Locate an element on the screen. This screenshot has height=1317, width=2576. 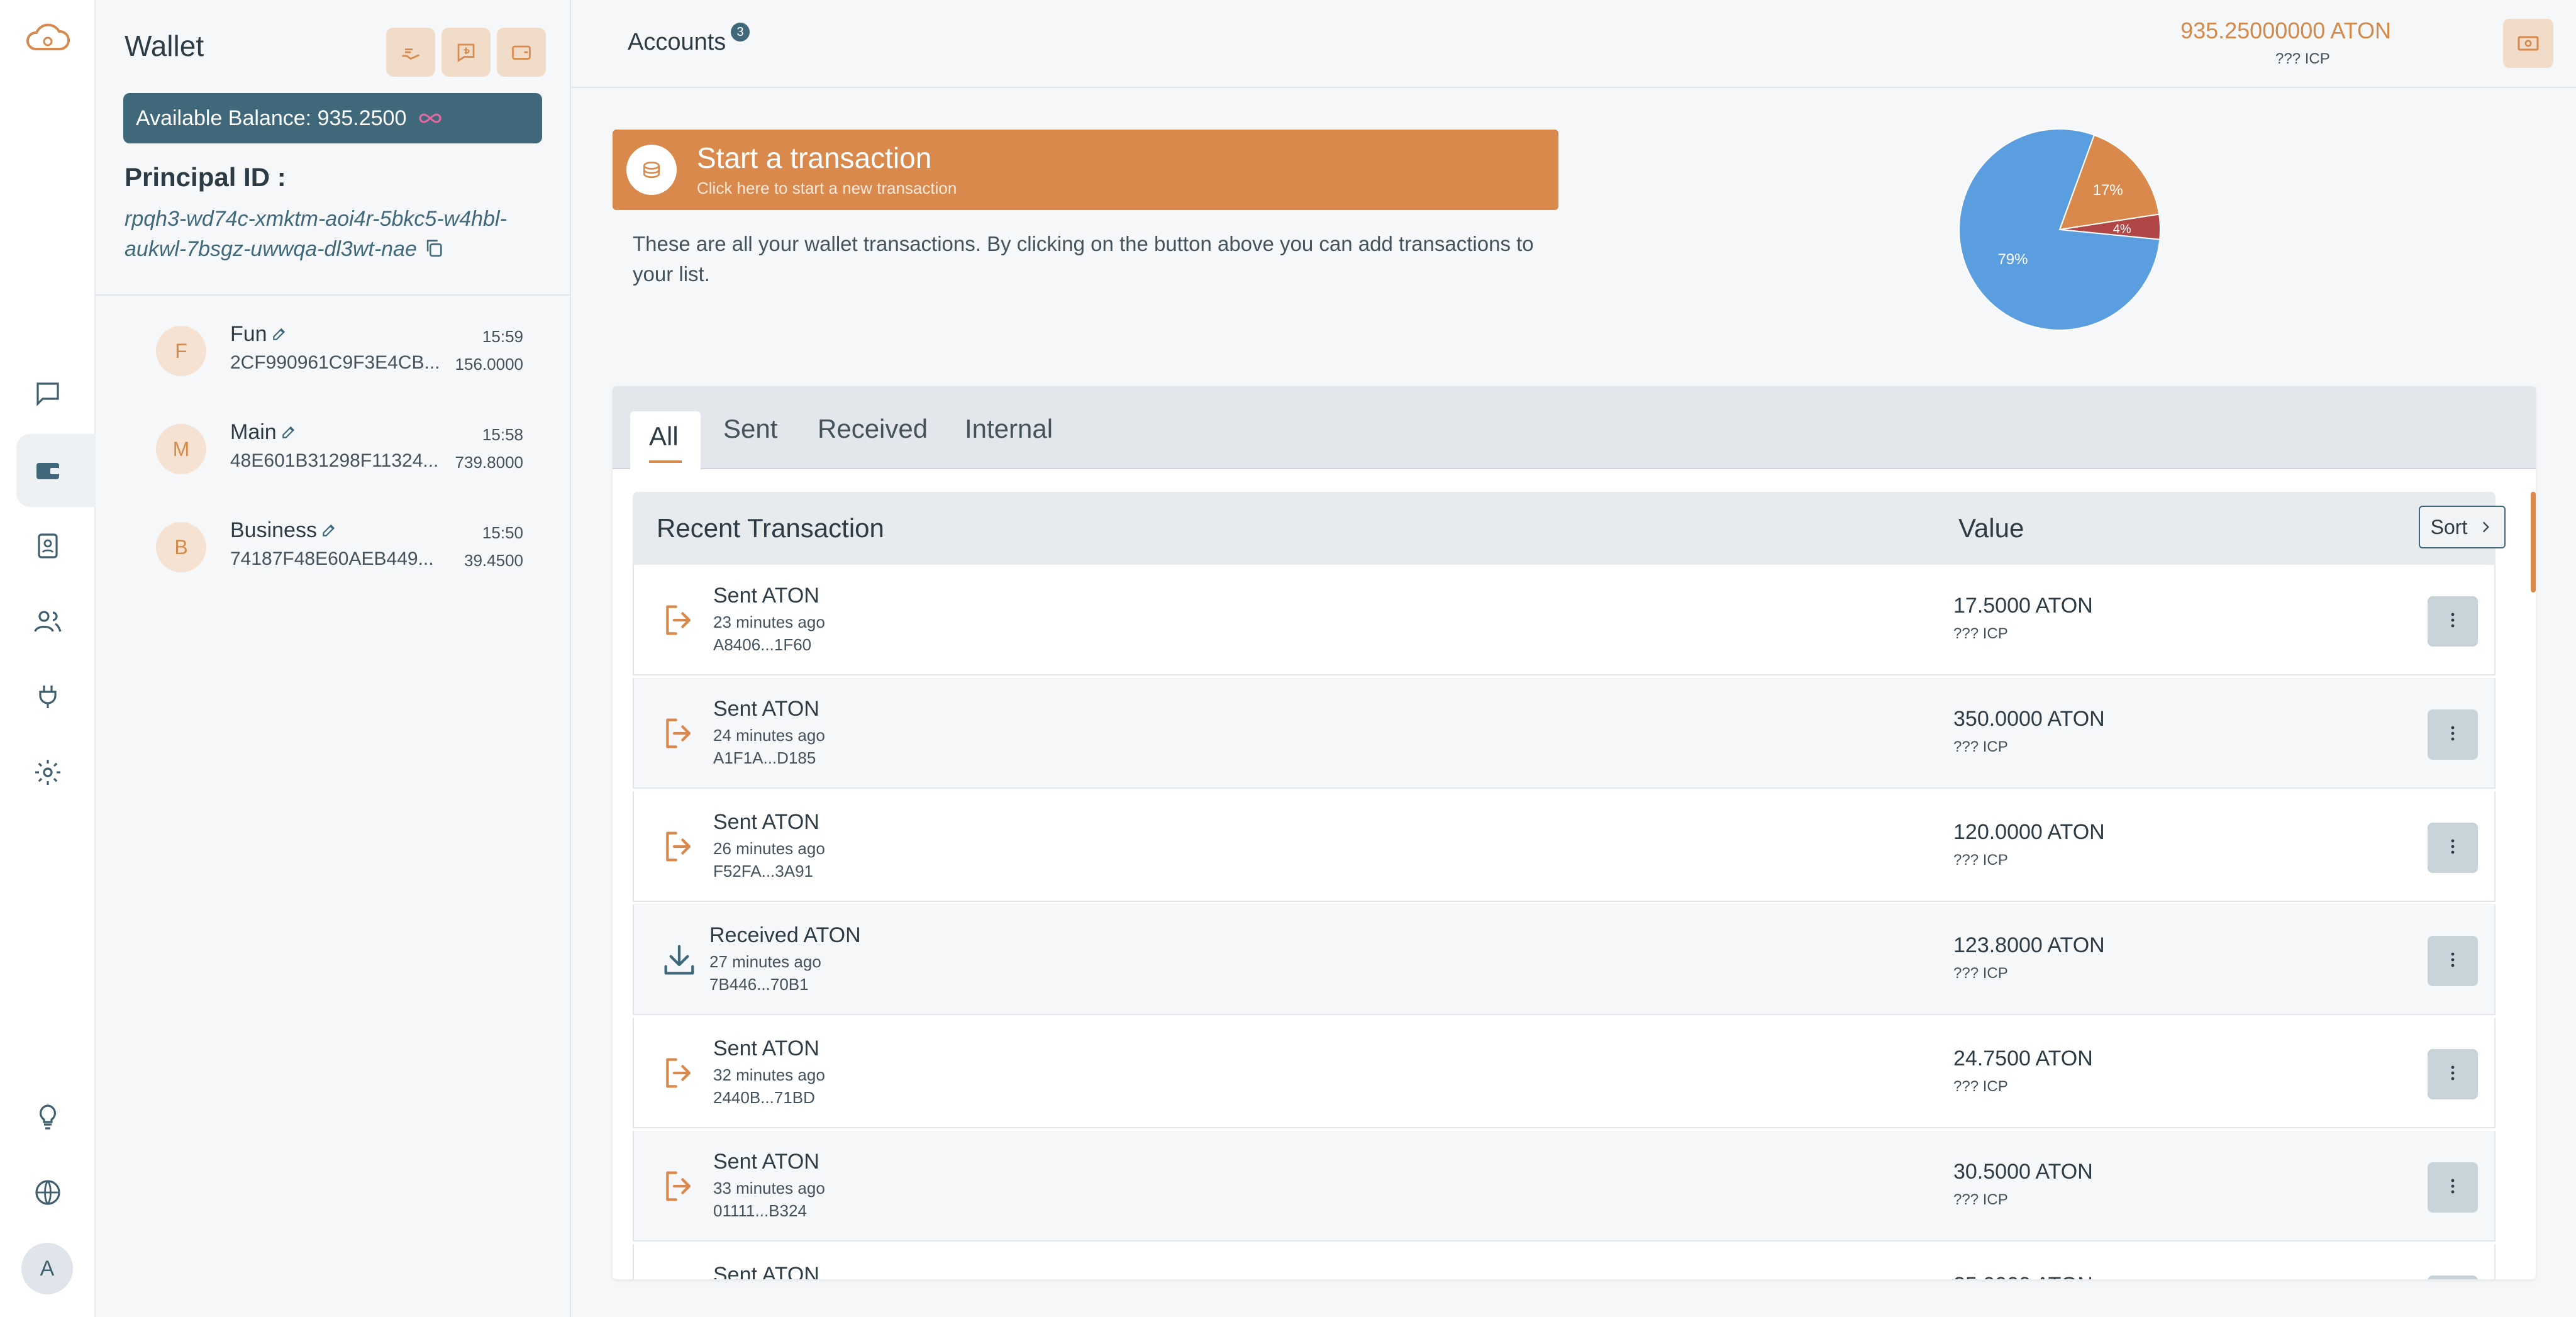
account-time: 15:59 is located at coordinates (502, 336).